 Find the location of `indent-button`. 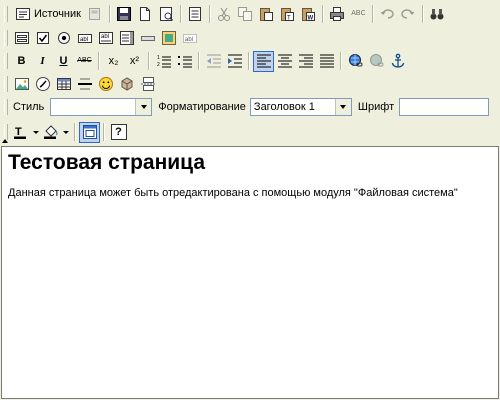

indent-button is located at coordinates (234, 61).